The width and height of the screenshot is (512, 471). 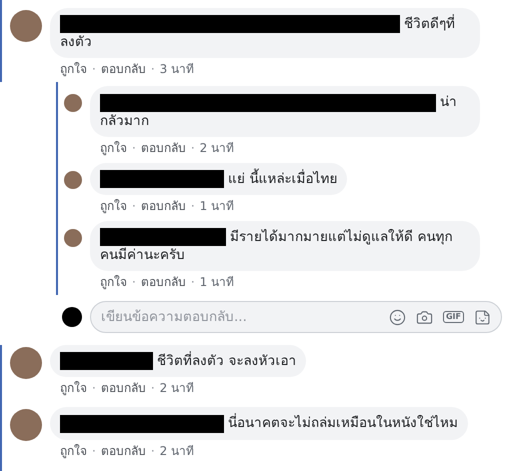 I want to click on comment-text: ชีวิตที่ลงตัว จะลงหัวเอา, so click(x=178, y=361).